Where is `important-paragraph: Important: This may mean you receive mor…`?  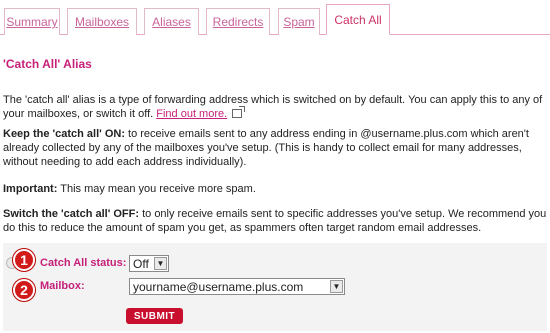 important-paragraph: Important: This may mean you receive mor… is located at coordinates (275, 189).